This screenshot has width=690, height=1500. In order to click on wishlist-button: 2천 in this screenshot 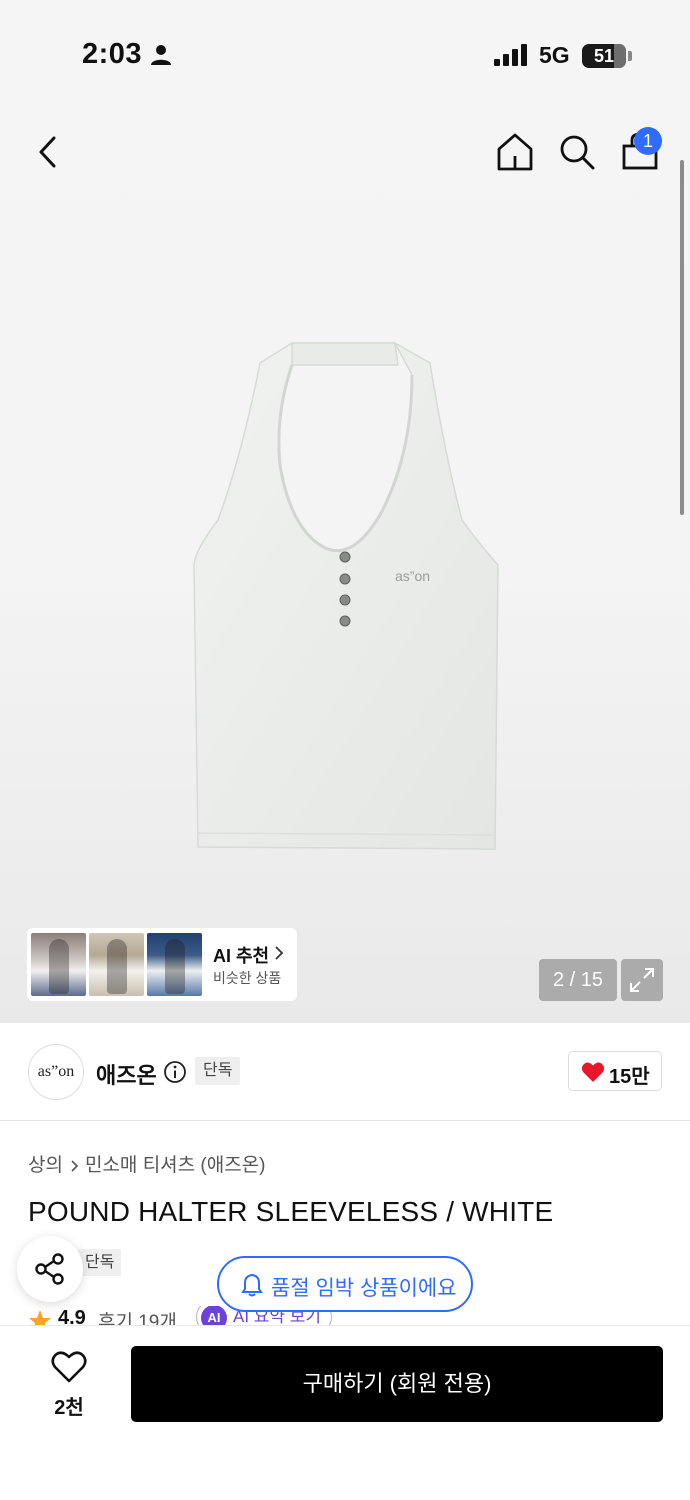, I will do `click(69, 1386)`.